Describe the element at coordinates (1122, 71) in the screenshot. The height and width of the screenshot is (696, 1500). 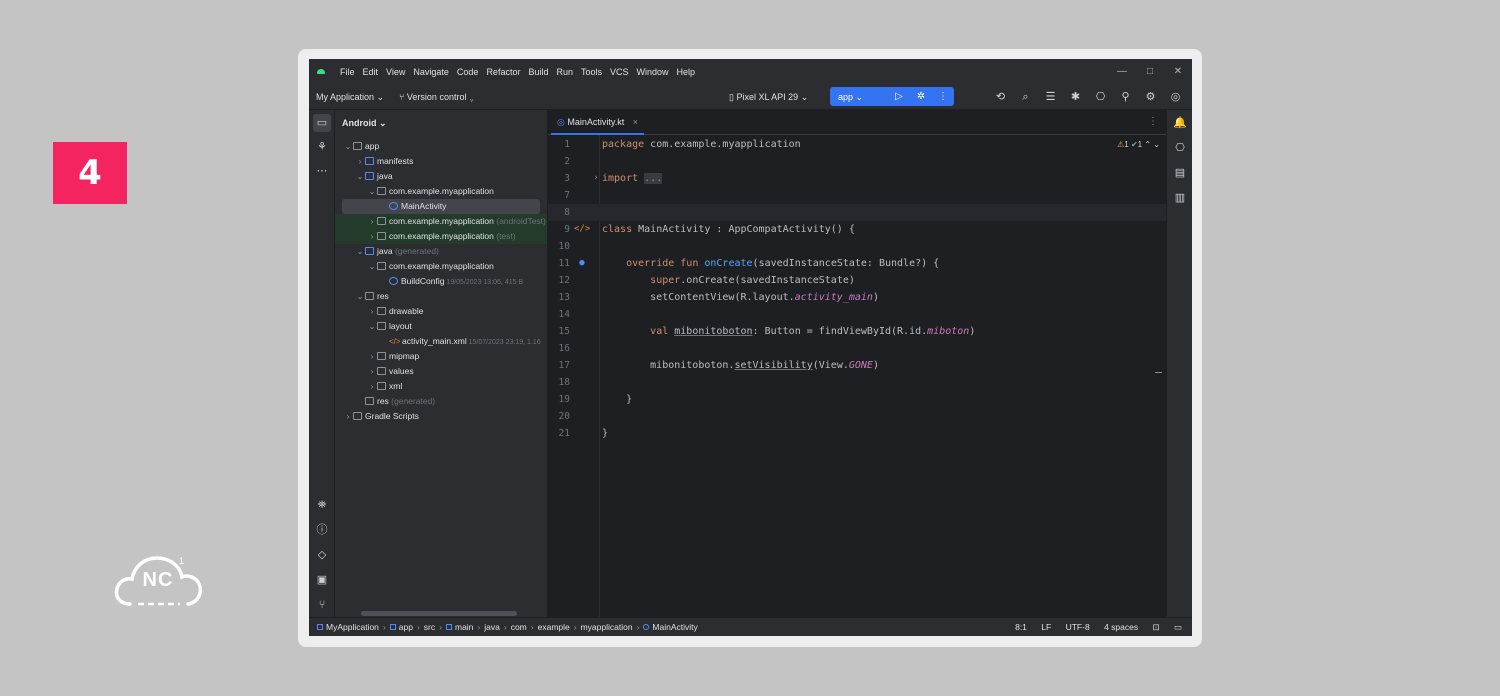
I see `minimize-button: —` at that location.